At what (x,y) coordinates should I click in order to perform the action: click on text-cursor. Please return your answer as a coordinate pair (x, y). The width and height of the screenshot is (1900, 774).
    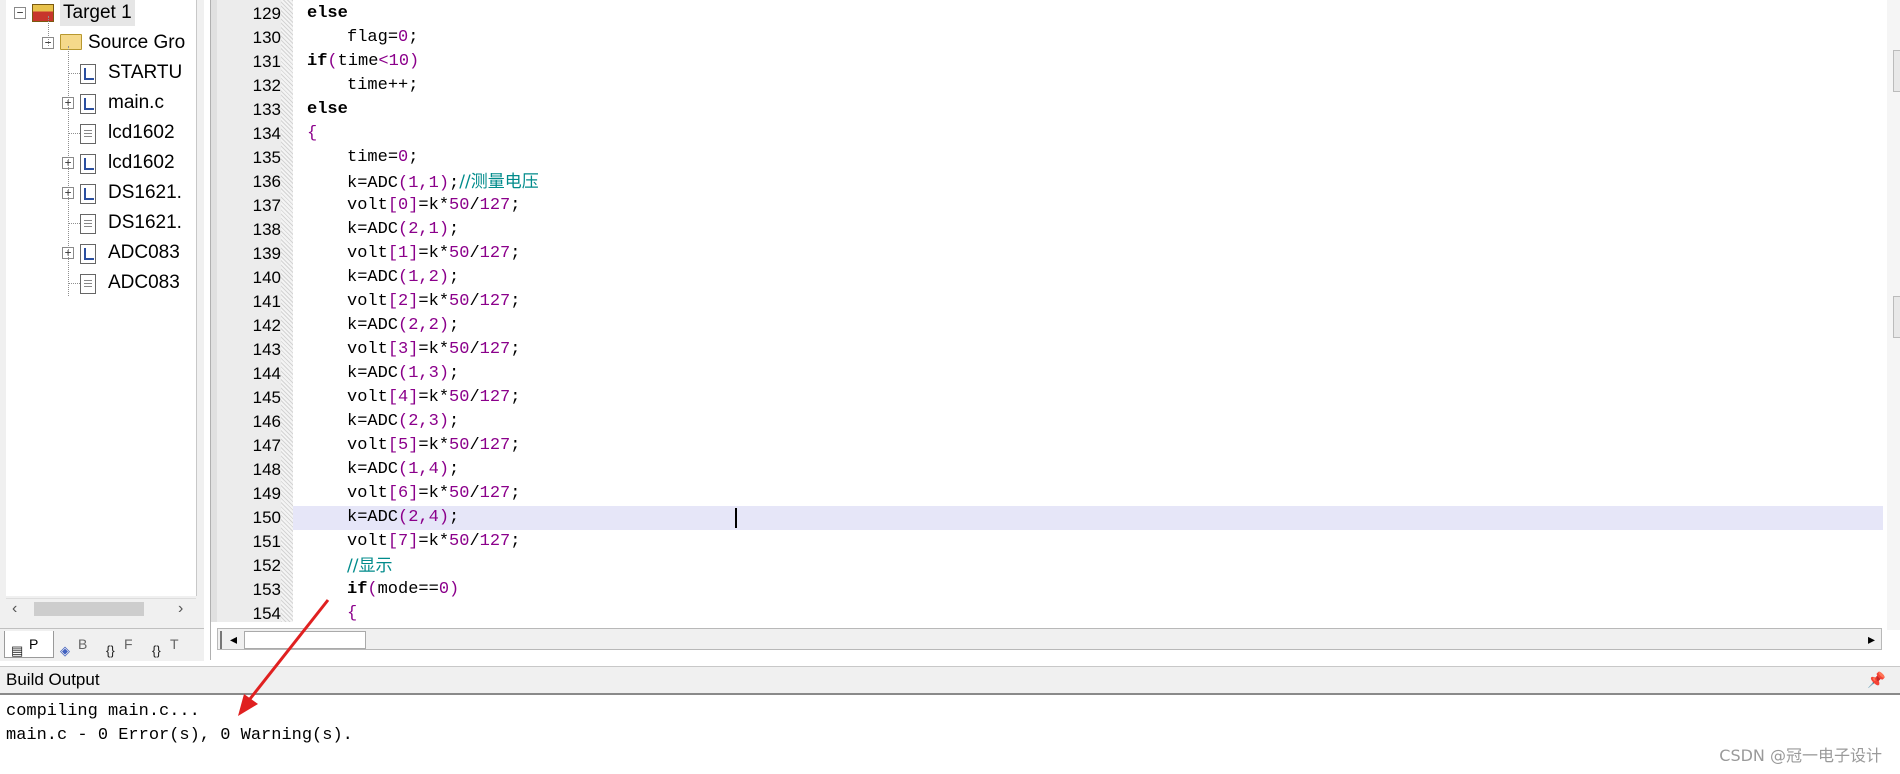
    Looking at the image, I should click on (736, 518).